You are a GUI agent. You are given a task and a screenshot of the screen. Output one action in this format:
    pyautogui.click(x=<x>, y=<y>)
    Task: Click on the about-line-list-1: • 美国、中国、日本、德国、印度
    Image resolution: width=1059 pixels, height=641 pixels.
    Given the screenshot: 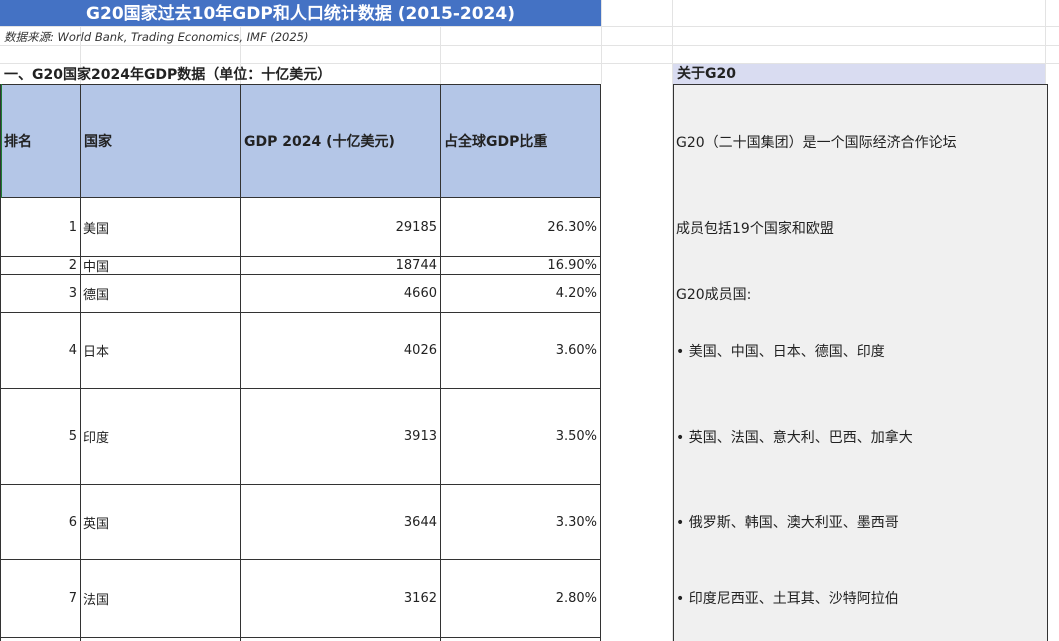 What is the action you would take?
    pyautogui.click(x=780, y=351)
    